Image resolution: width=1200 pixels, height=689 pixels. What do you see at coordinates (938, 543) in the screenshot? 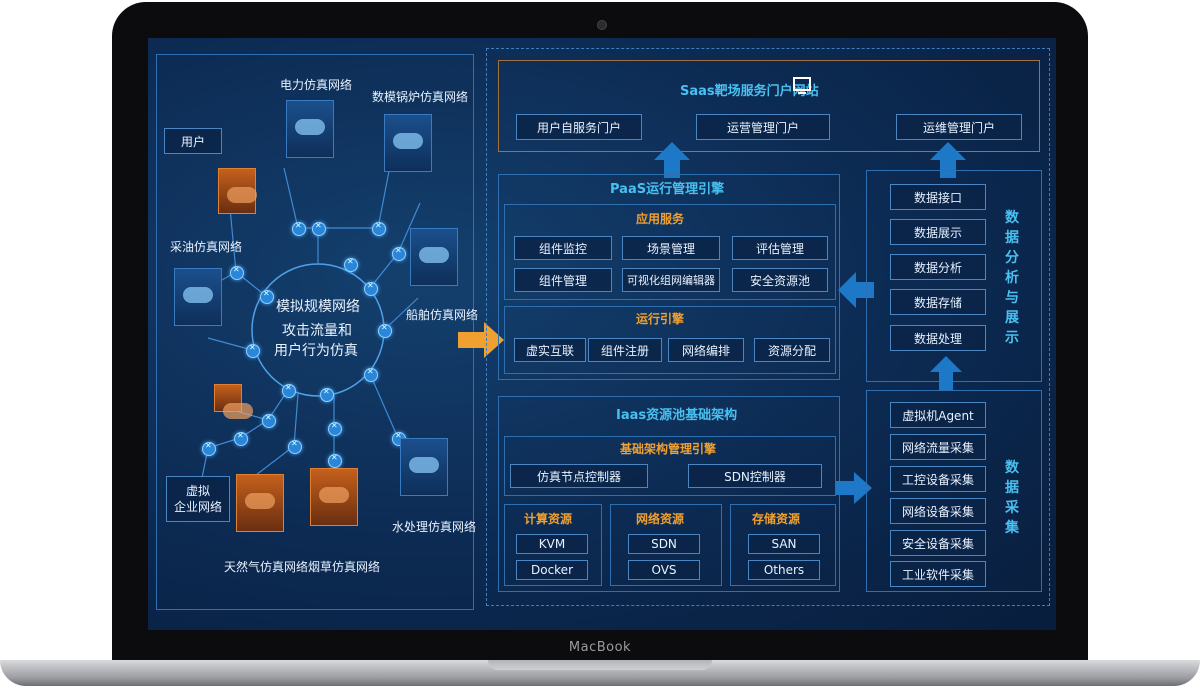
I see `collect-btn-security-device: 安全设备采集` at bounding box center [938, 543].